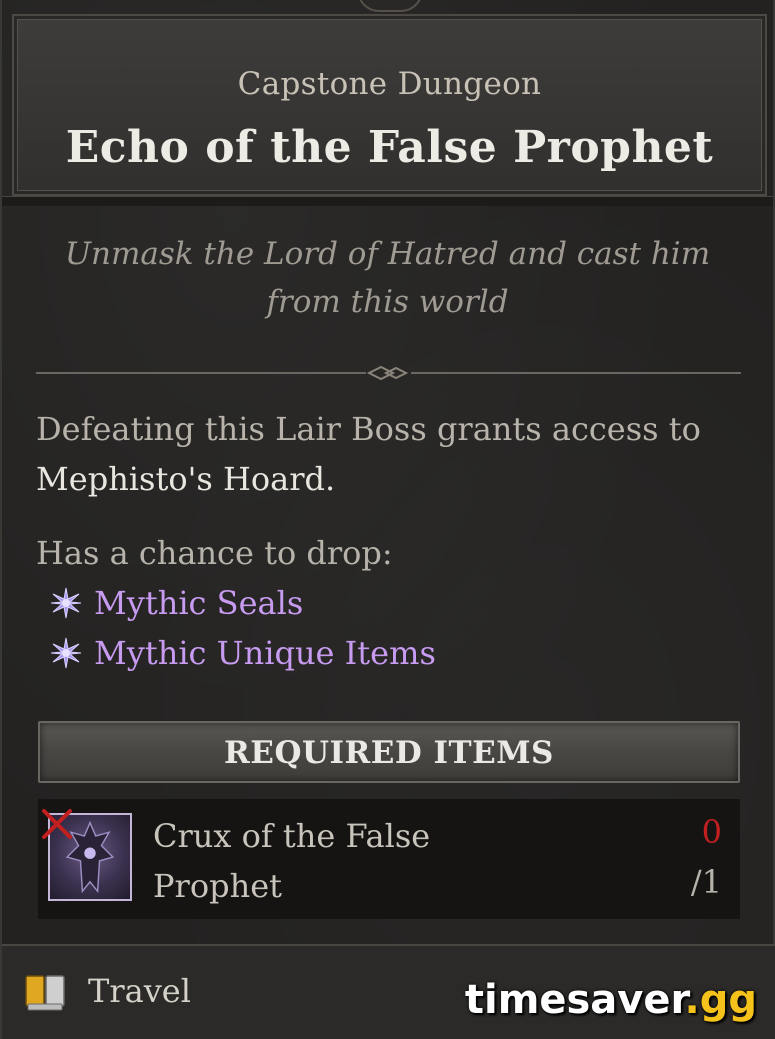 The width and height of the screenshot is (775, 1039). I want to click on map-book-icon, so click(45, 992).